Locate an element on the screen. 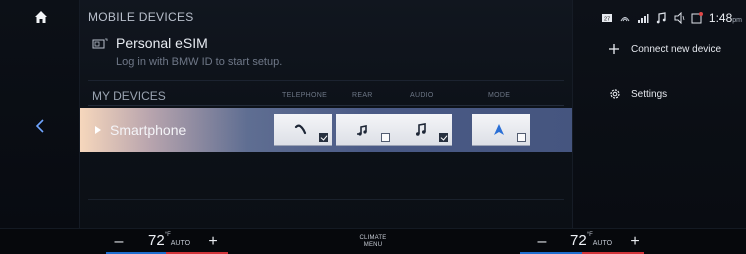 The image size is (746, 254). left-temp-display: 72°FAUTO is located at coordinates (169, 240).